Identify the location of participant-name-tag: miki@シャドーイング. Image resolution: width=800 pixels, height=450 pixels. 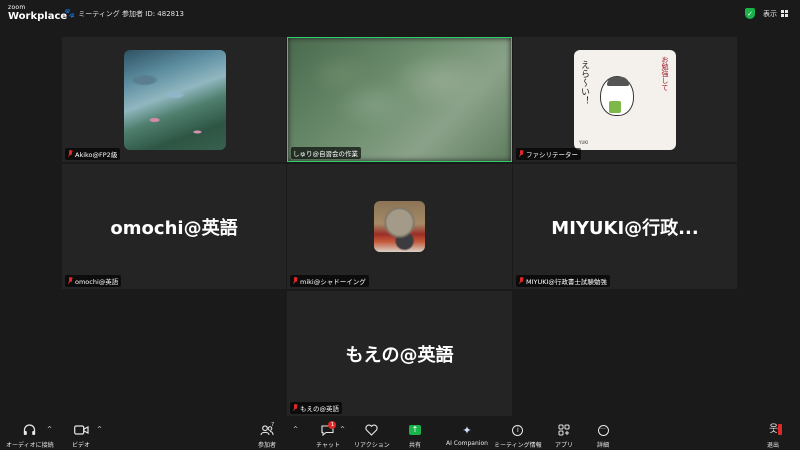
(329, 281).